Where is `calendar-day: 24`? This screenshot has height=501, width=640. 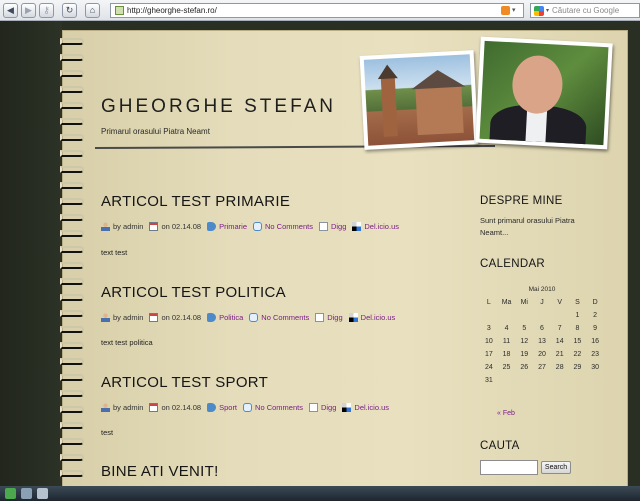 calendar-day: 24 is located at coordinates (488, 367).